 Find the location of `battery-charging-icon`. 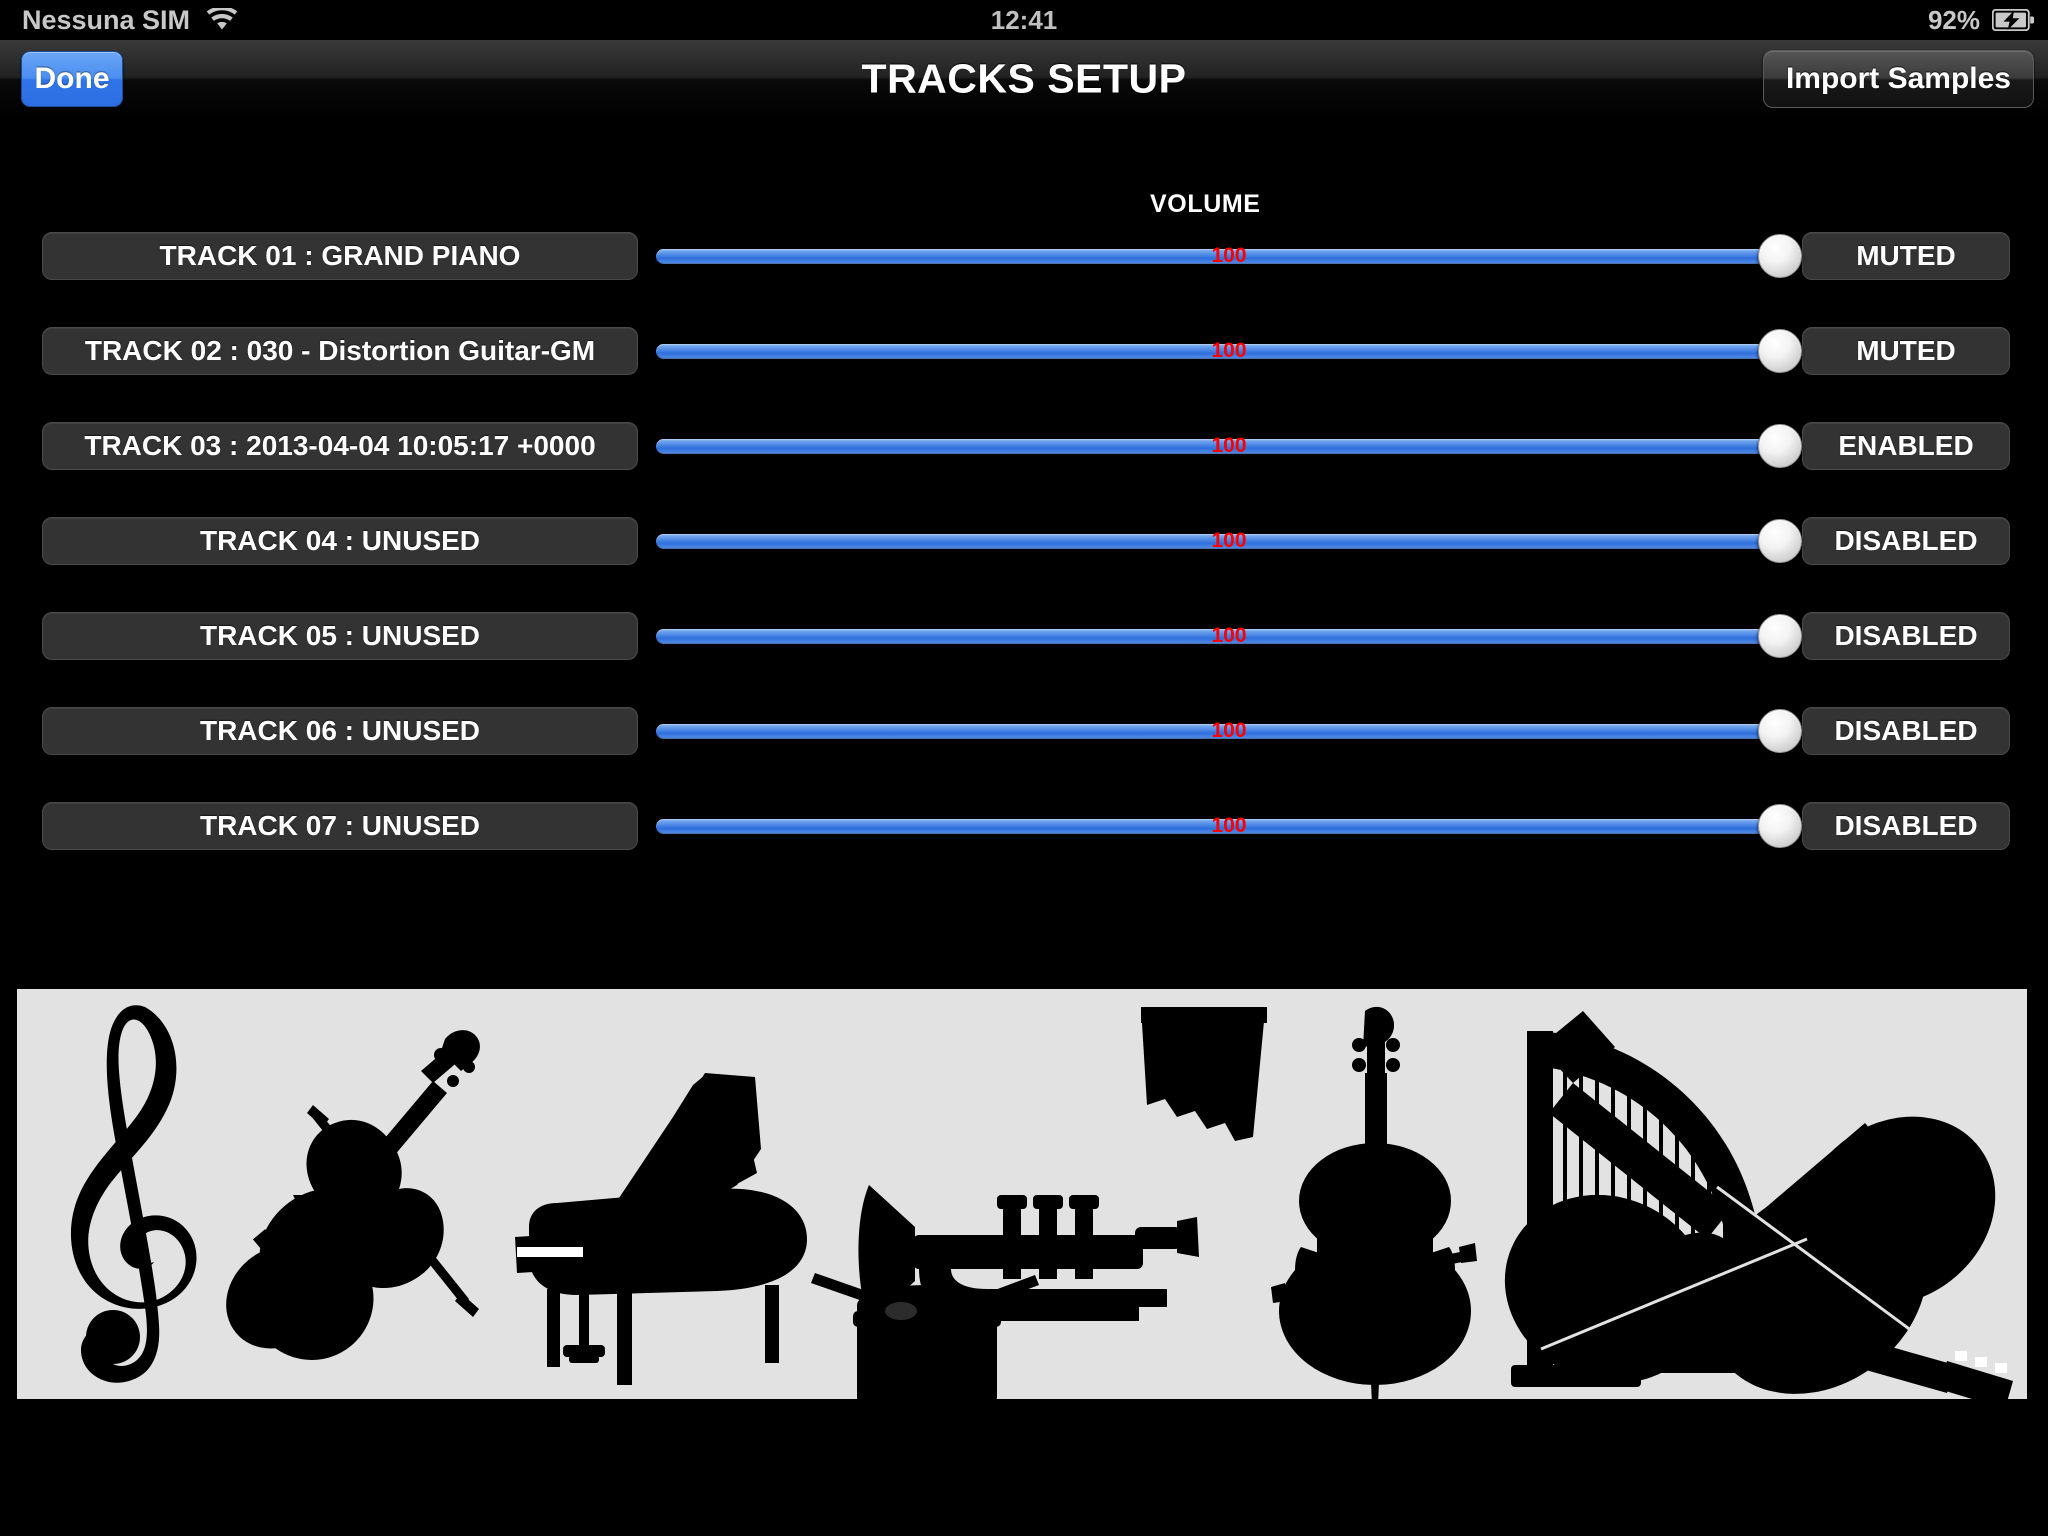

battery-charging-icon is located at coordinates (2013, 20).